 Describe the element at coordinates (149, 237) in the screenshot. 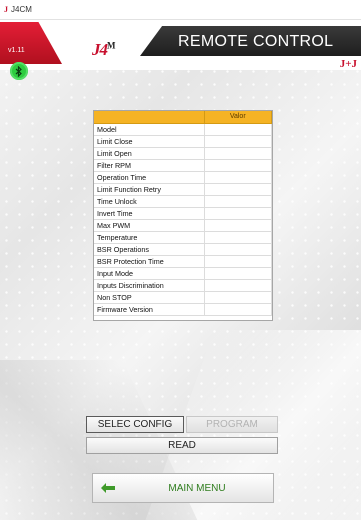

I see `param-name: Temperature` at that location.